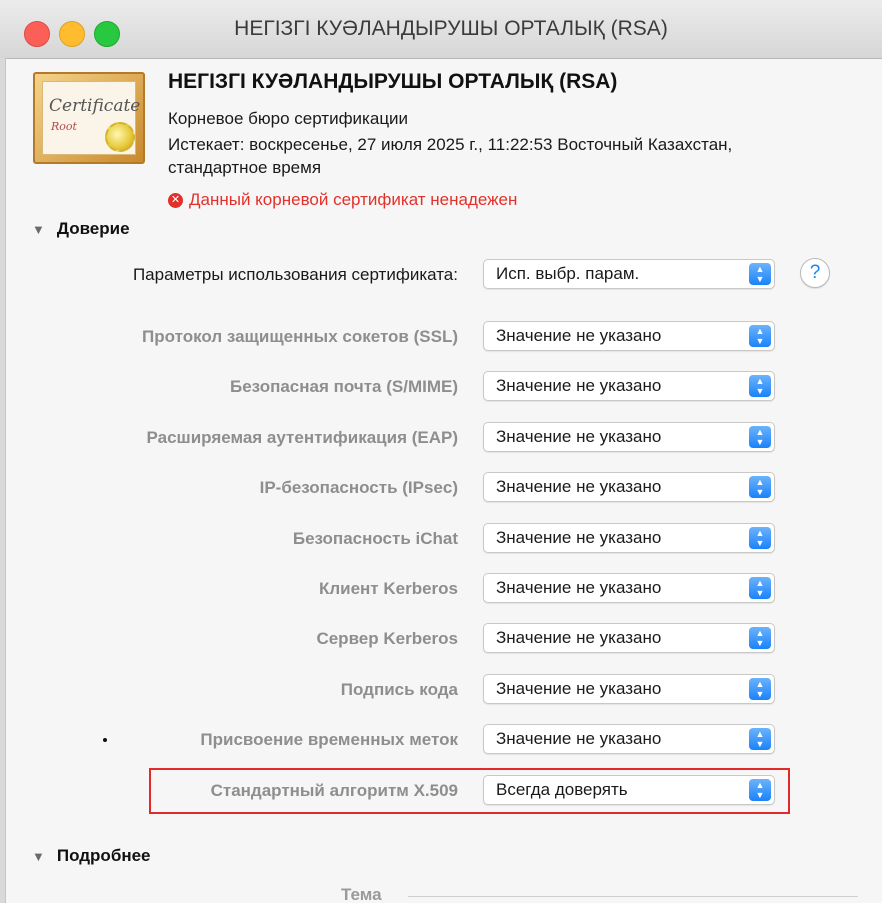  What do you see at coordinates (344, 386) in the screenshot?
I see `trust-row-label: Безопасная почта (S/MIME)` at bounding box center [344, 386].